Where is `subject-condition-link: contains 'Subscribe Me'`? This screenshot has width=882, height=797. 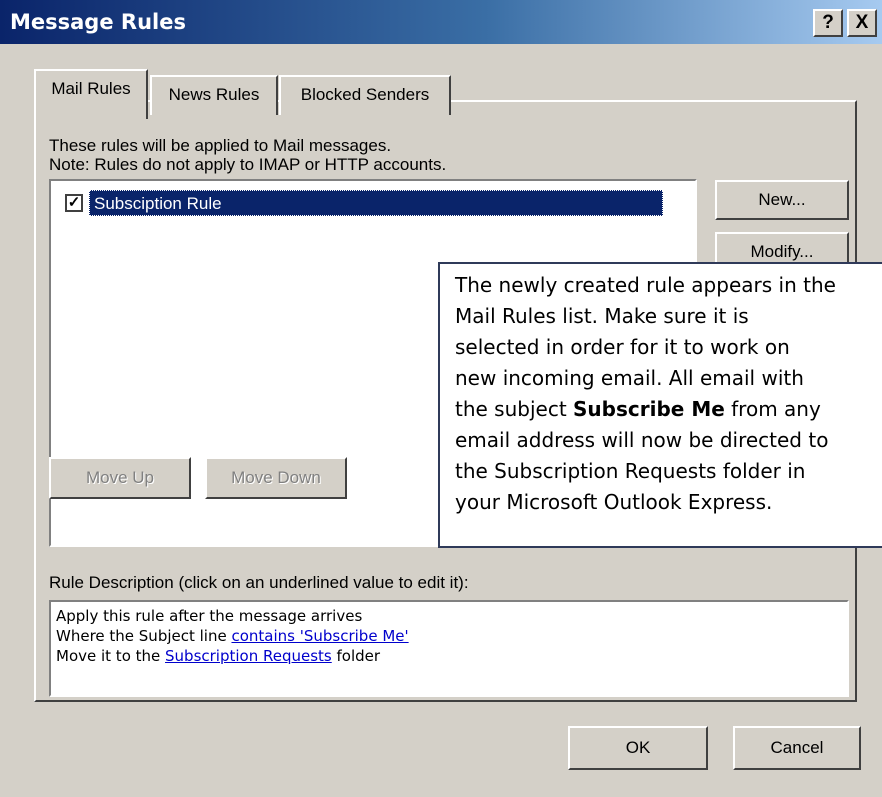 subject-condition-link: contains 'Subscribe Me' is located at coordinates (319, 636).